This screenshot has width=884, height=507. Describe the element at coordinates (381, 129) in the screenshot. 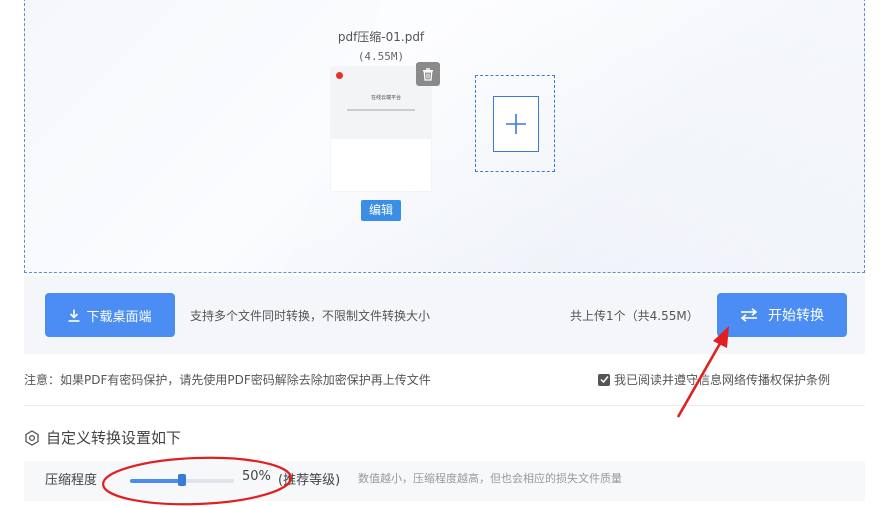

I see `file-thumbnail: 在线云端平台` at that location.